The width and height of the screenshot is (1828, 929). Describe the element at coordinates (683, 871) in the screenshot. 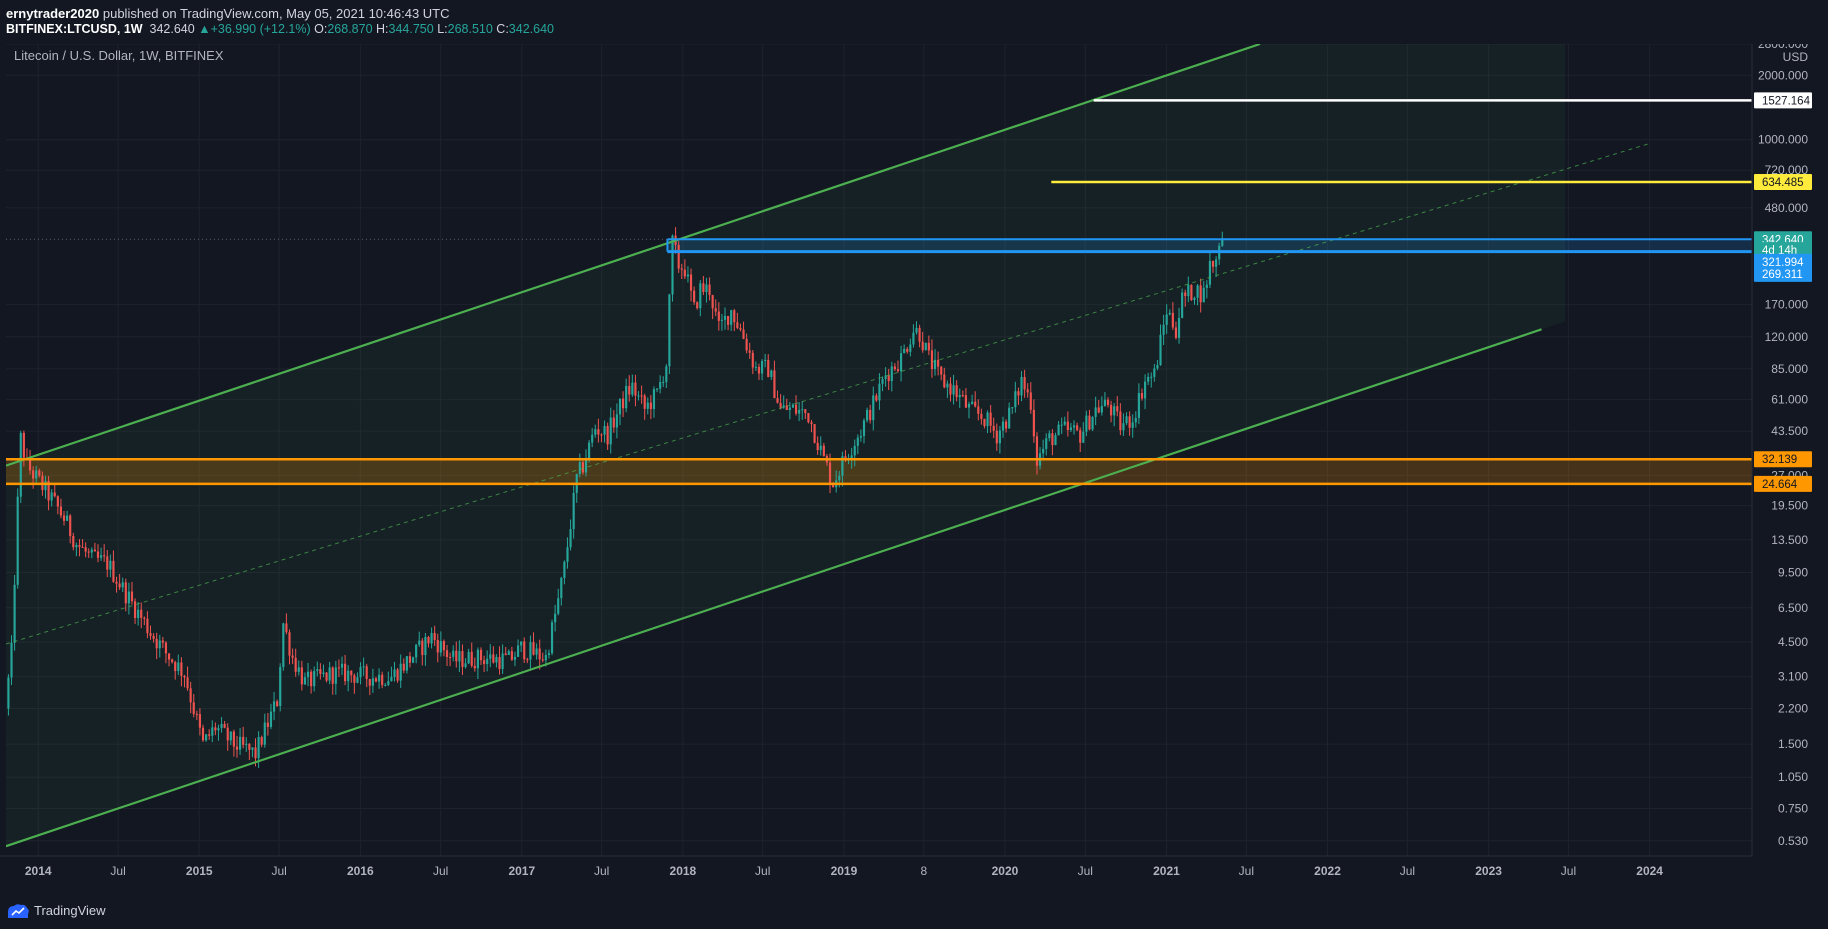

I see `x-tick-label: 2018` at that location.